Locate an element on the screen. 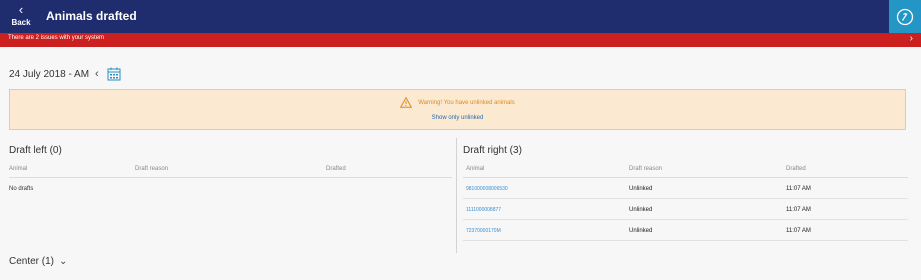 This screenshot has height=280, width=921. back-label: Back is located at coordinates (21, 22).